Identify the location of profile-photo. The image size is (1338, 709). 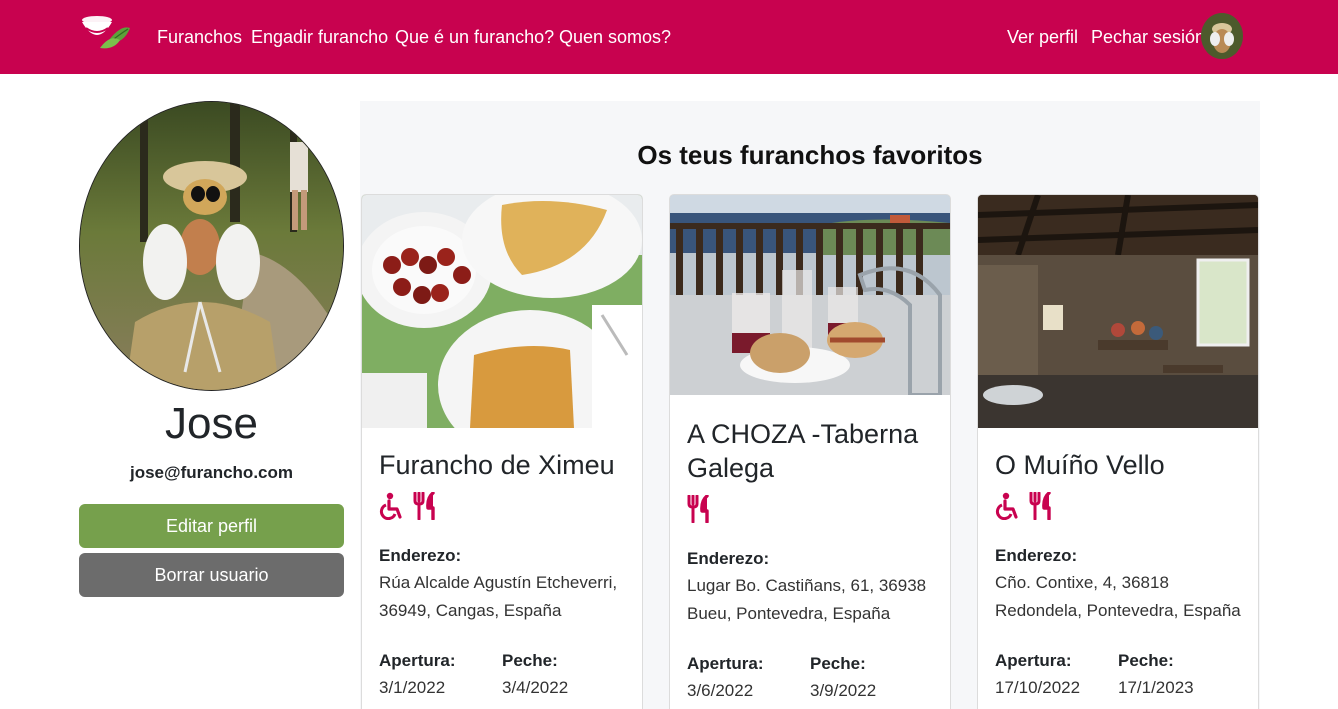
(211, 246).